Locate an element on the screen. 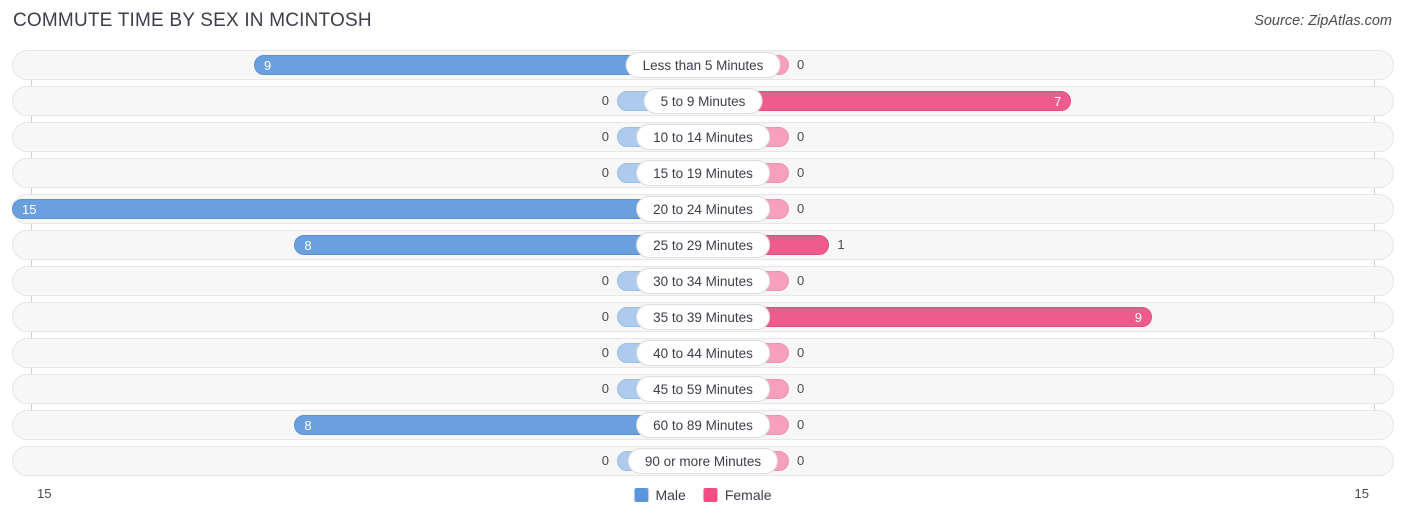 This screenshot has width=1406, height=523. bar-row: 0 0 15 to 19 Minutes is located at coordinates (703, 173).